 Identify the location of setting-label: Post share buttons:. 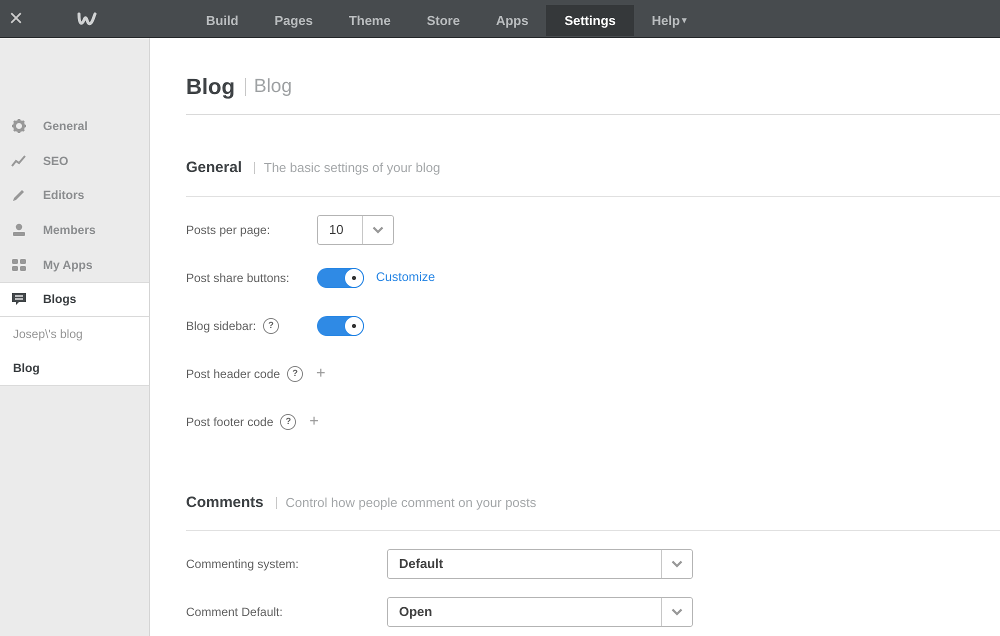
(238, 278).